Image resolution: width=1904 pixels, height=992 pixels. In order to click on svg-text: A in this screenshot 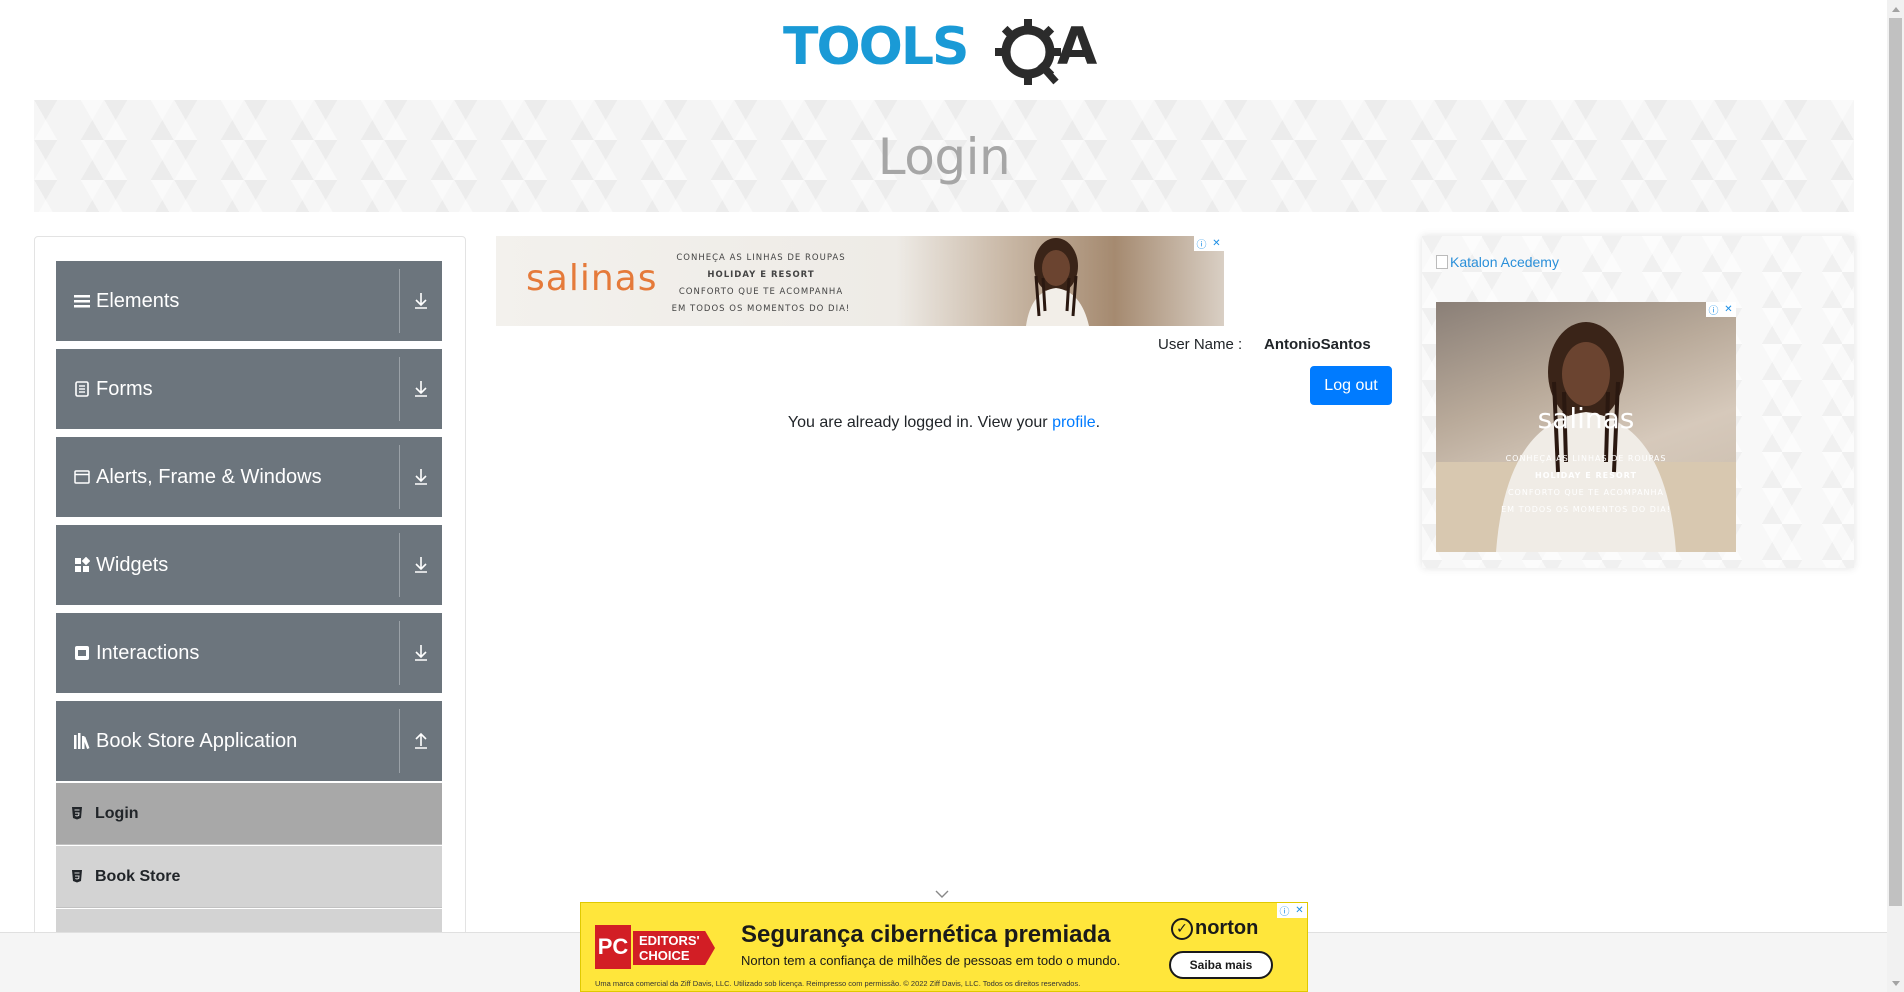, I will do `click(1077, 47)`.